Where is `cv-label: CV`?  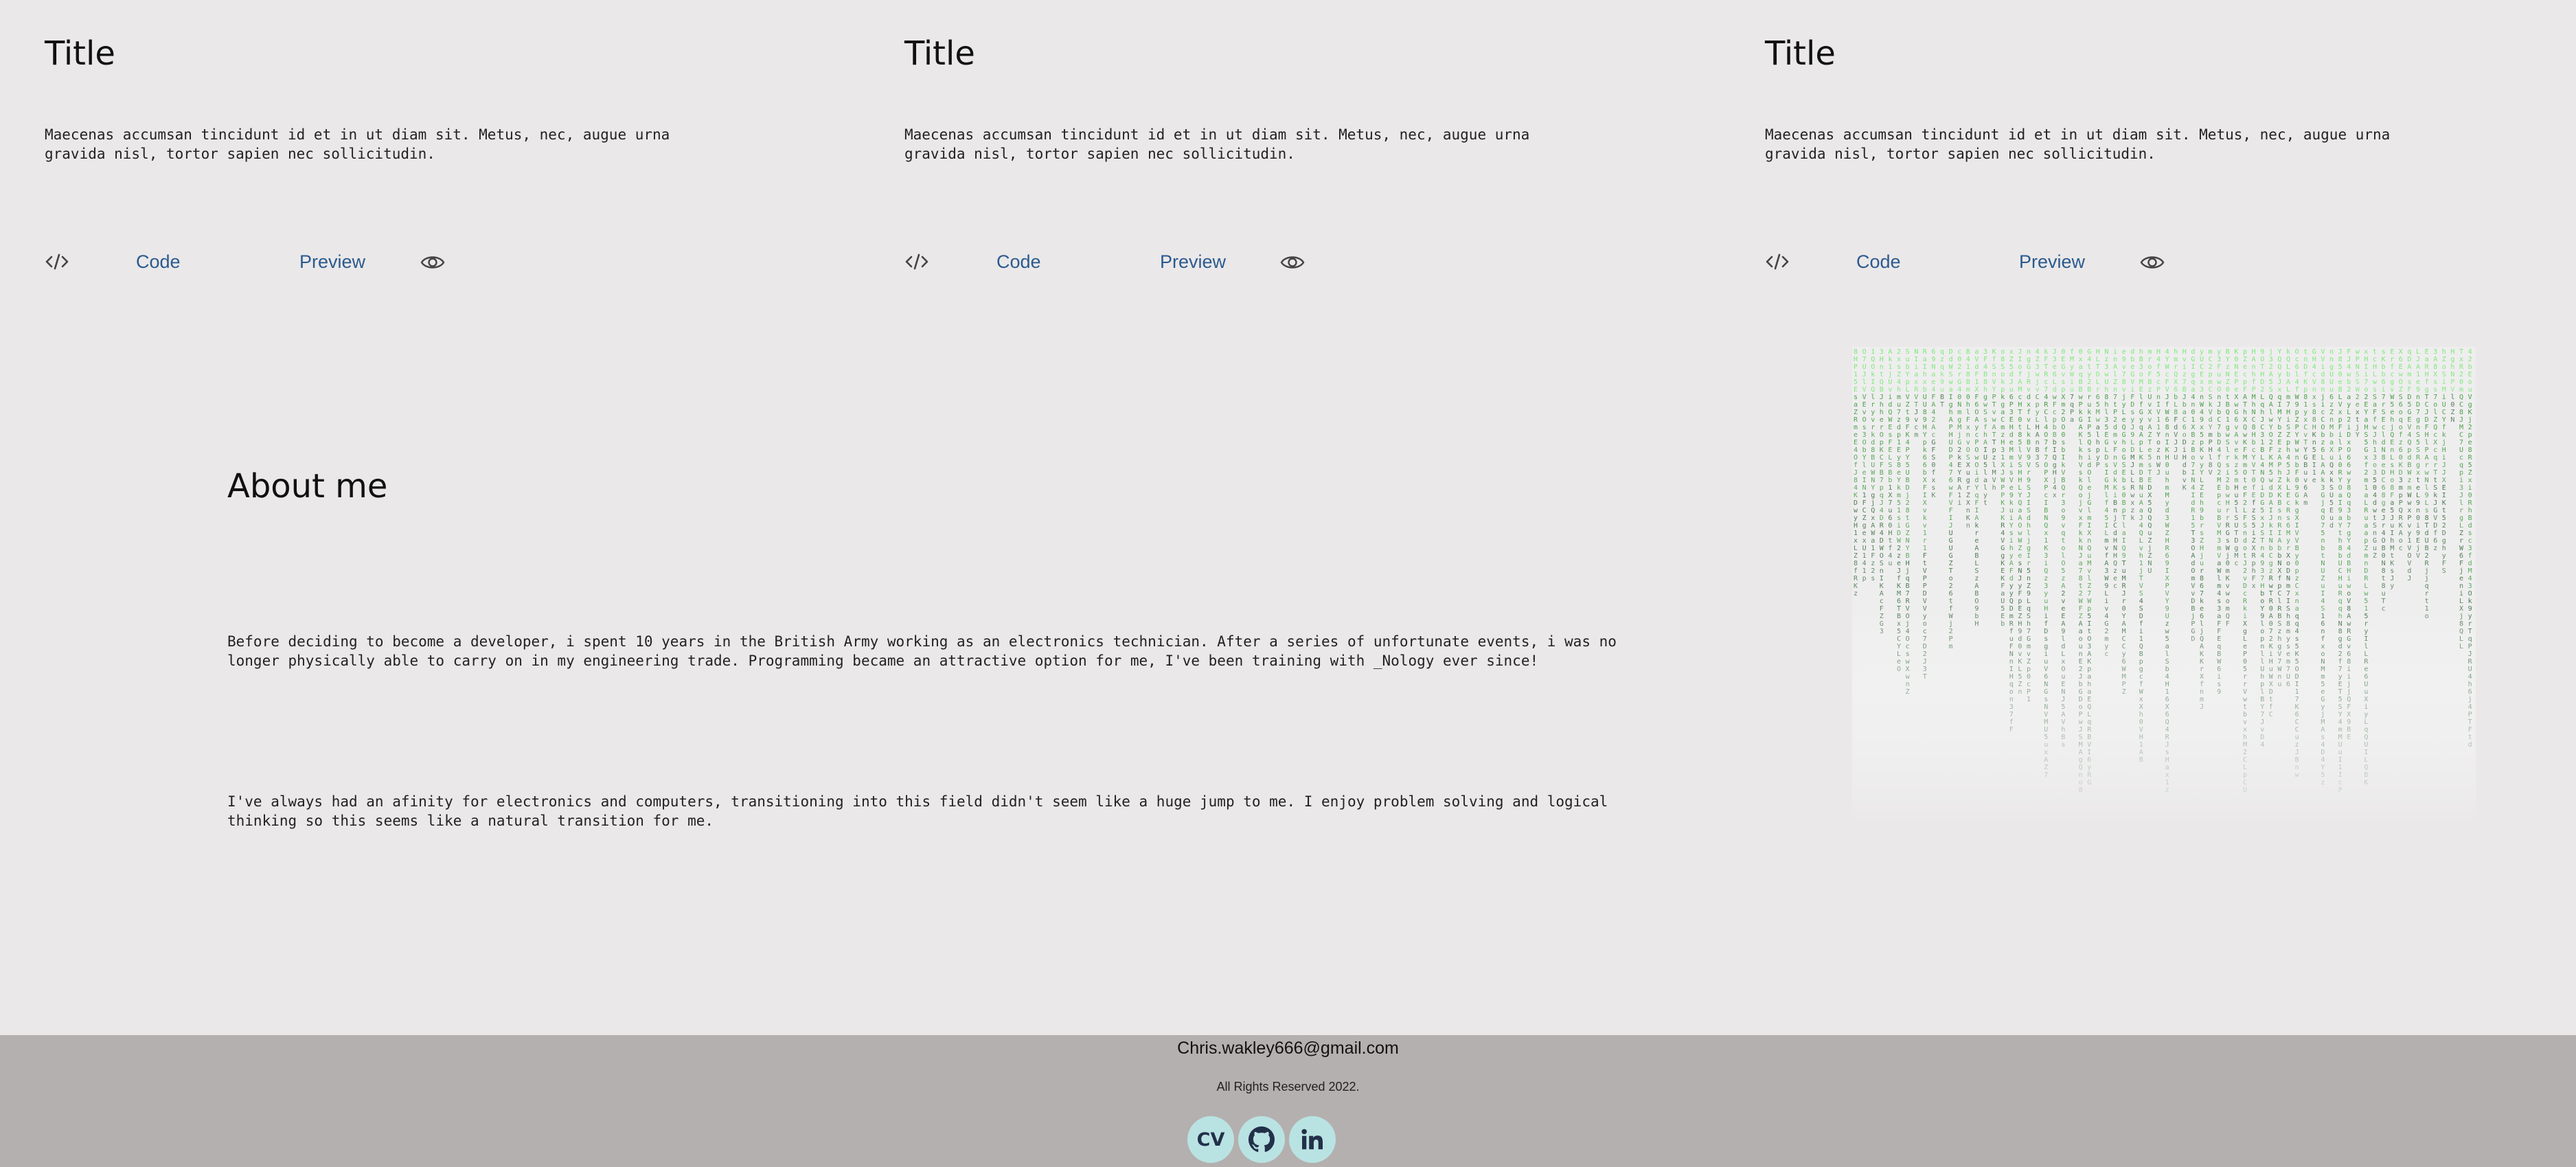 cv-label: CV is located at coordinates (1210, 1140).